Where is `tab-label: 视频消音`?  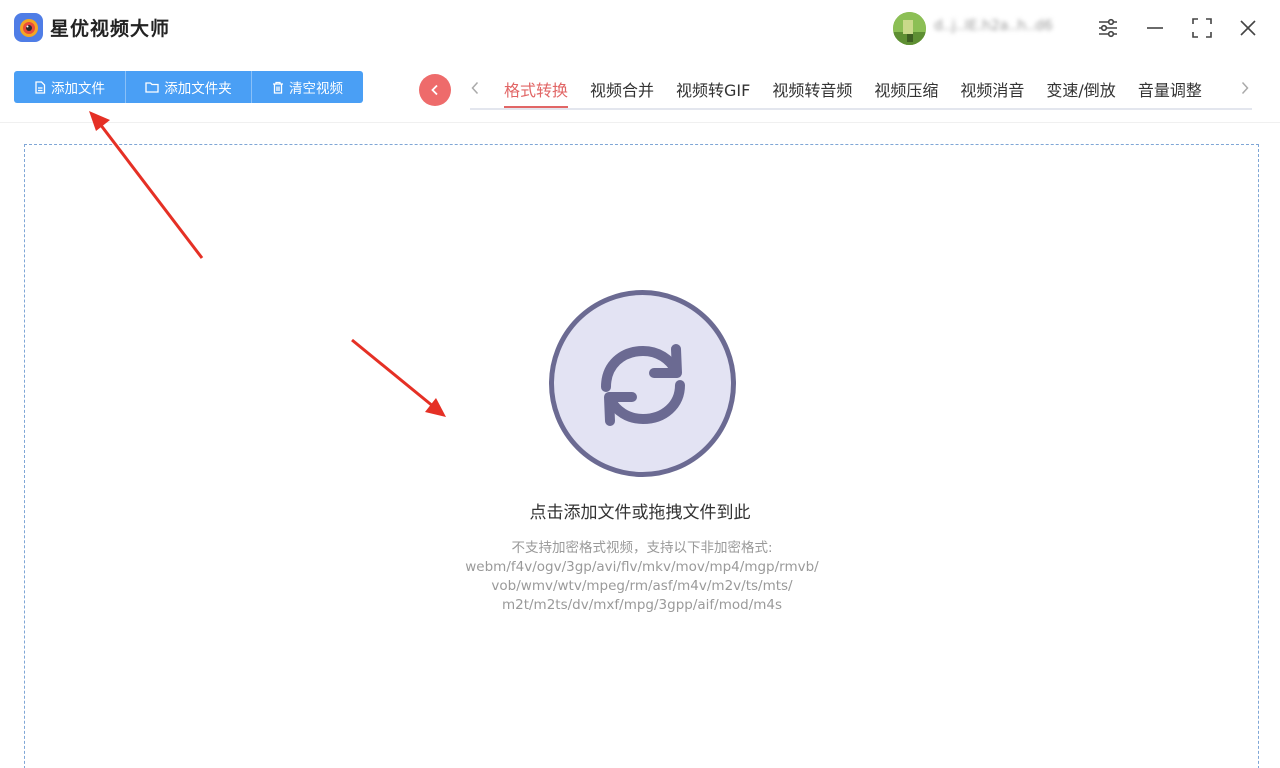
tab-label: 视频消音 is located at coordinates (992, 90).